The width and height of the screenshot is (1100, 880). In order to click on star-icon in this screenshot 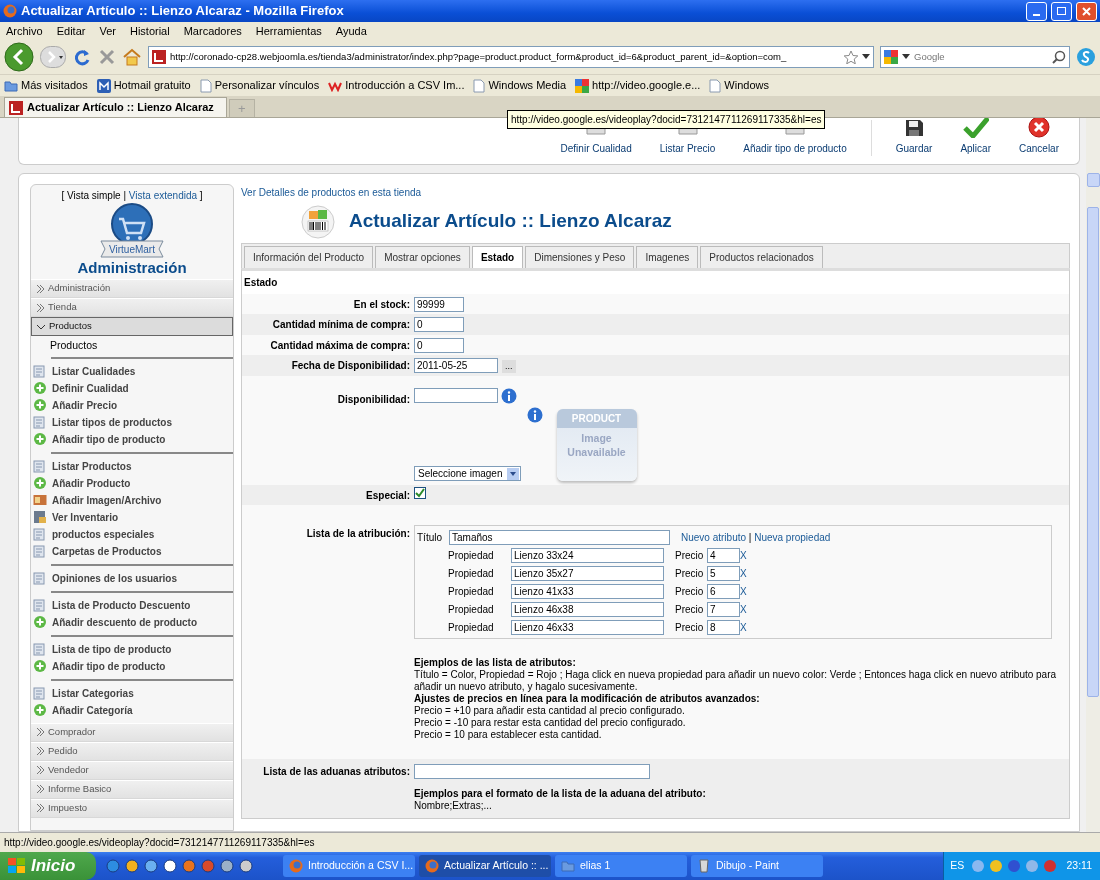, I will do `click(851, 57)`.